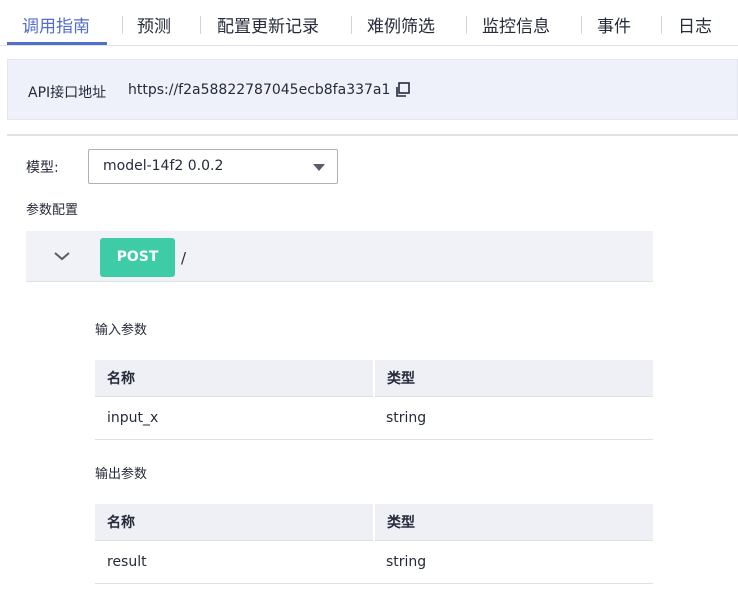  What do you see at coordinates (403, 90) in the screenshot?
I see `copy-icon` at bounding box center [403, 90].